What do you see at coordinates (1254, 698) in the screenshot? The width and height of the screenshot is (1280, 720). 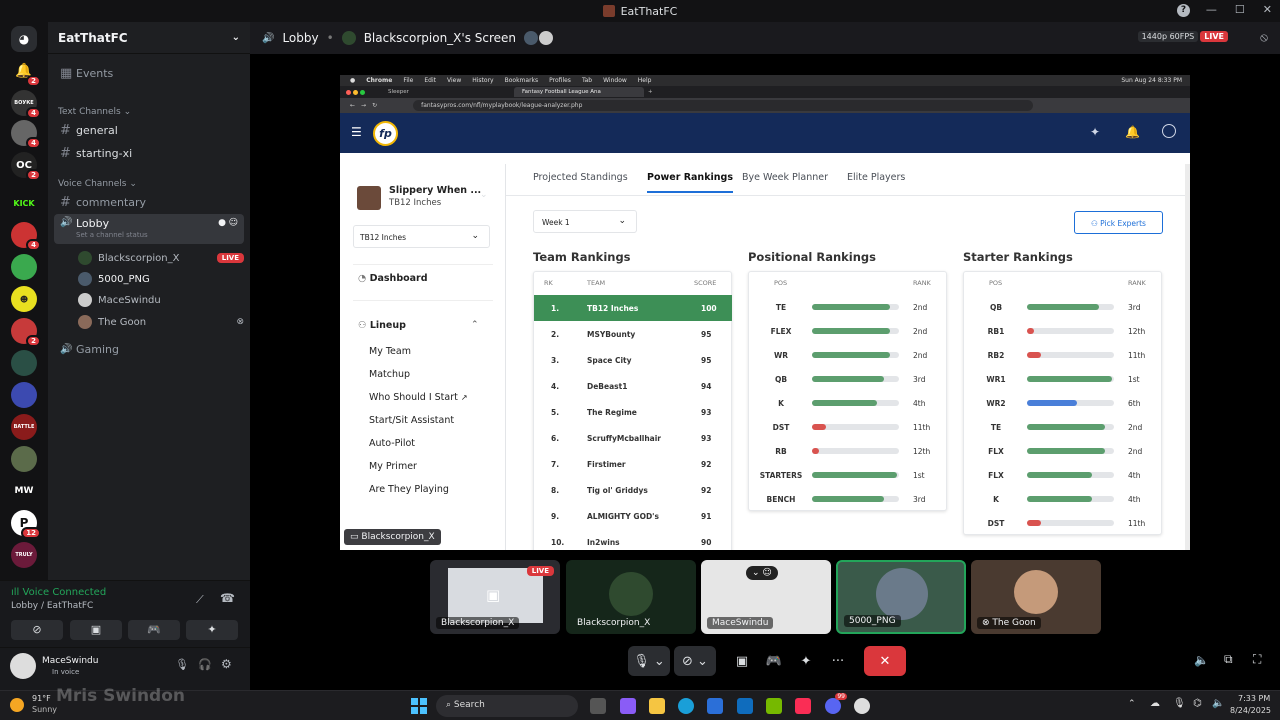 I see `clock-time: 7:33 PM` at bounding box center [1254, 698].